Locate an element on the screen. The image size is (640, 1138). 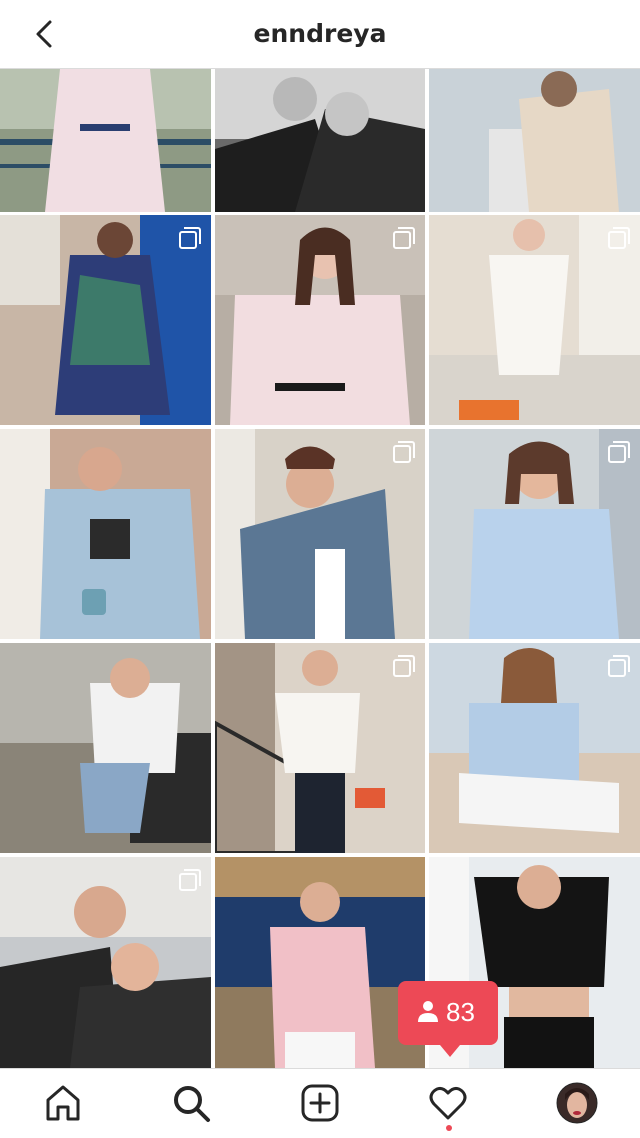
photo-blazer-pier is located at coordinates (534, 140).